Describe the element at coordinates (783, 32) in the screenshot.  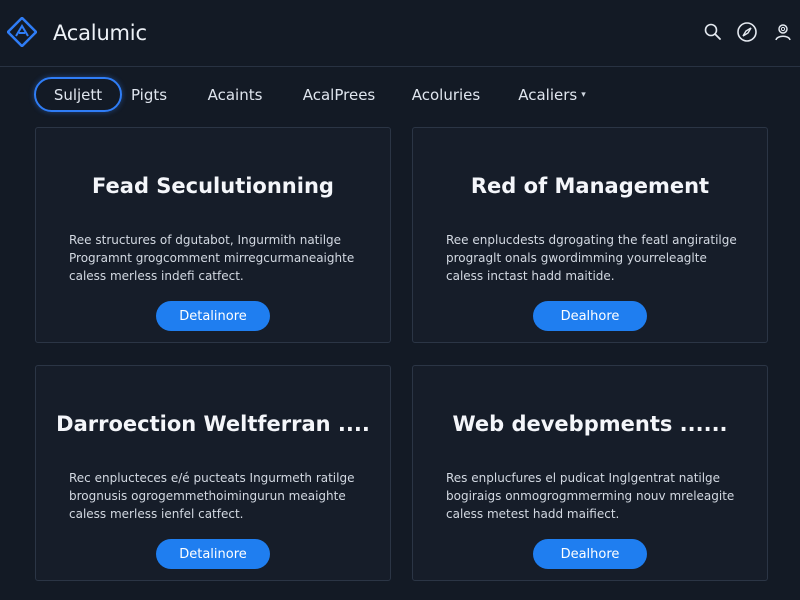
I see `user-search-icon` at that location.